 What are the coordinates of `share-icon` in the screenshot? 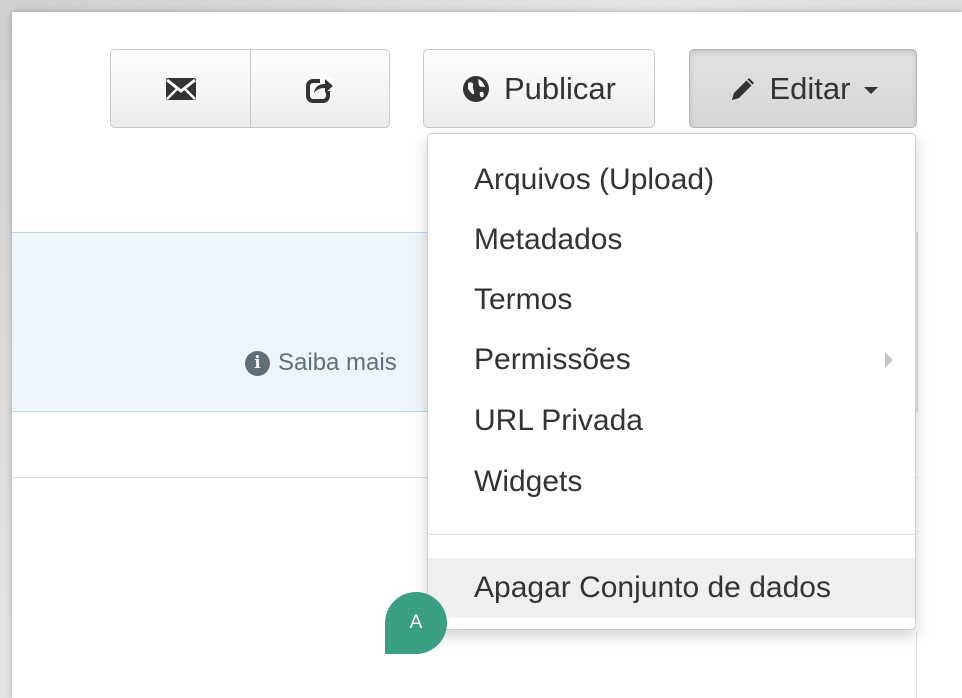 It's located at (320, 89).